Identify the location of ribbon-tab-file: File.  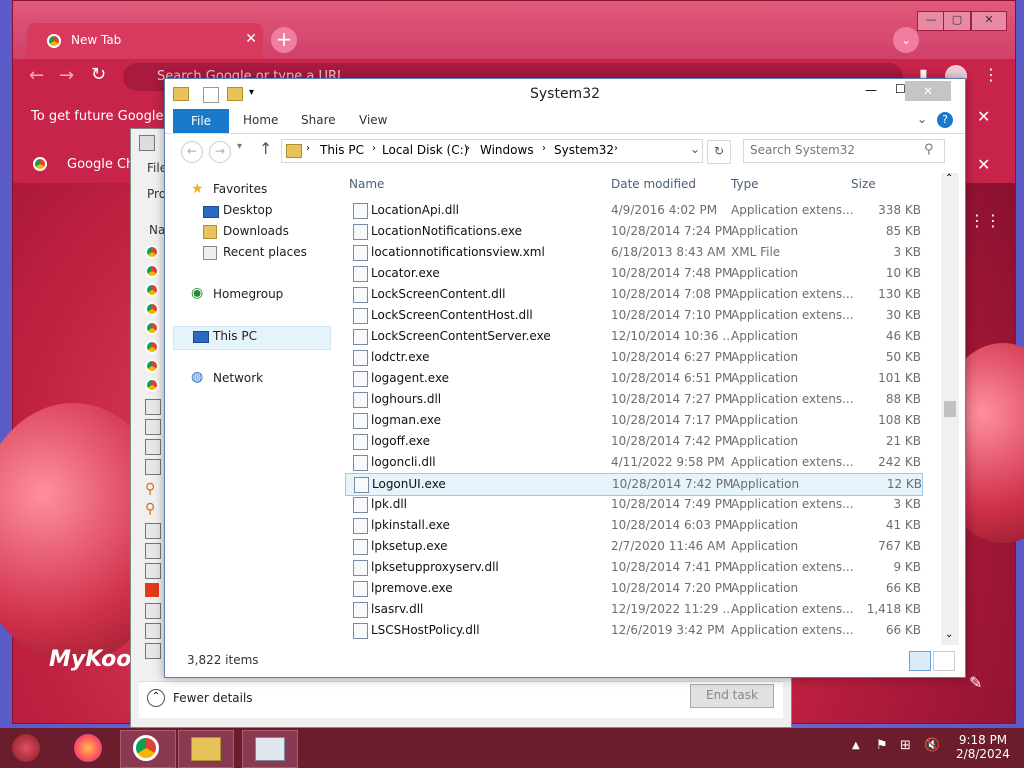
(201, 121).